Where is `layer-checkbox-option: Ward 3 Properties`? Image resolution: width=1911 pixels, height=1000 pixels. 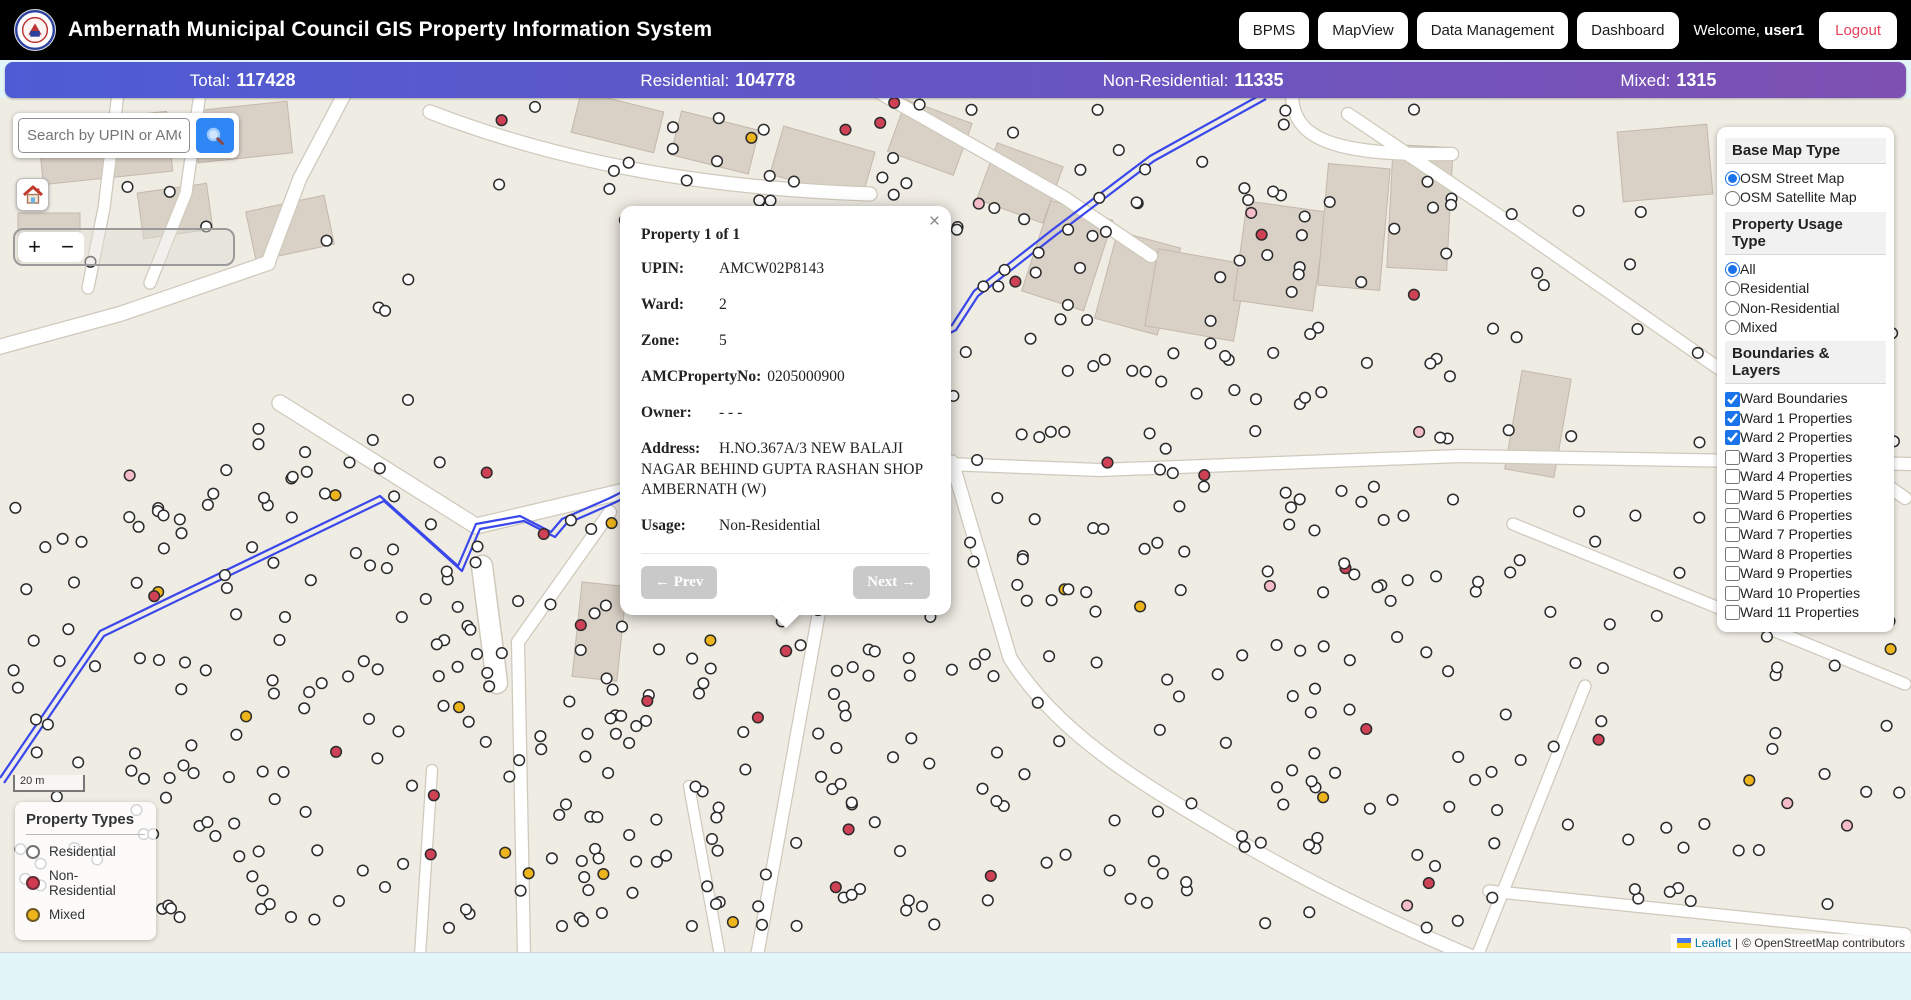 layer-checkbox-option: Ward 3 Properties is located at coordinates (1805, 457).